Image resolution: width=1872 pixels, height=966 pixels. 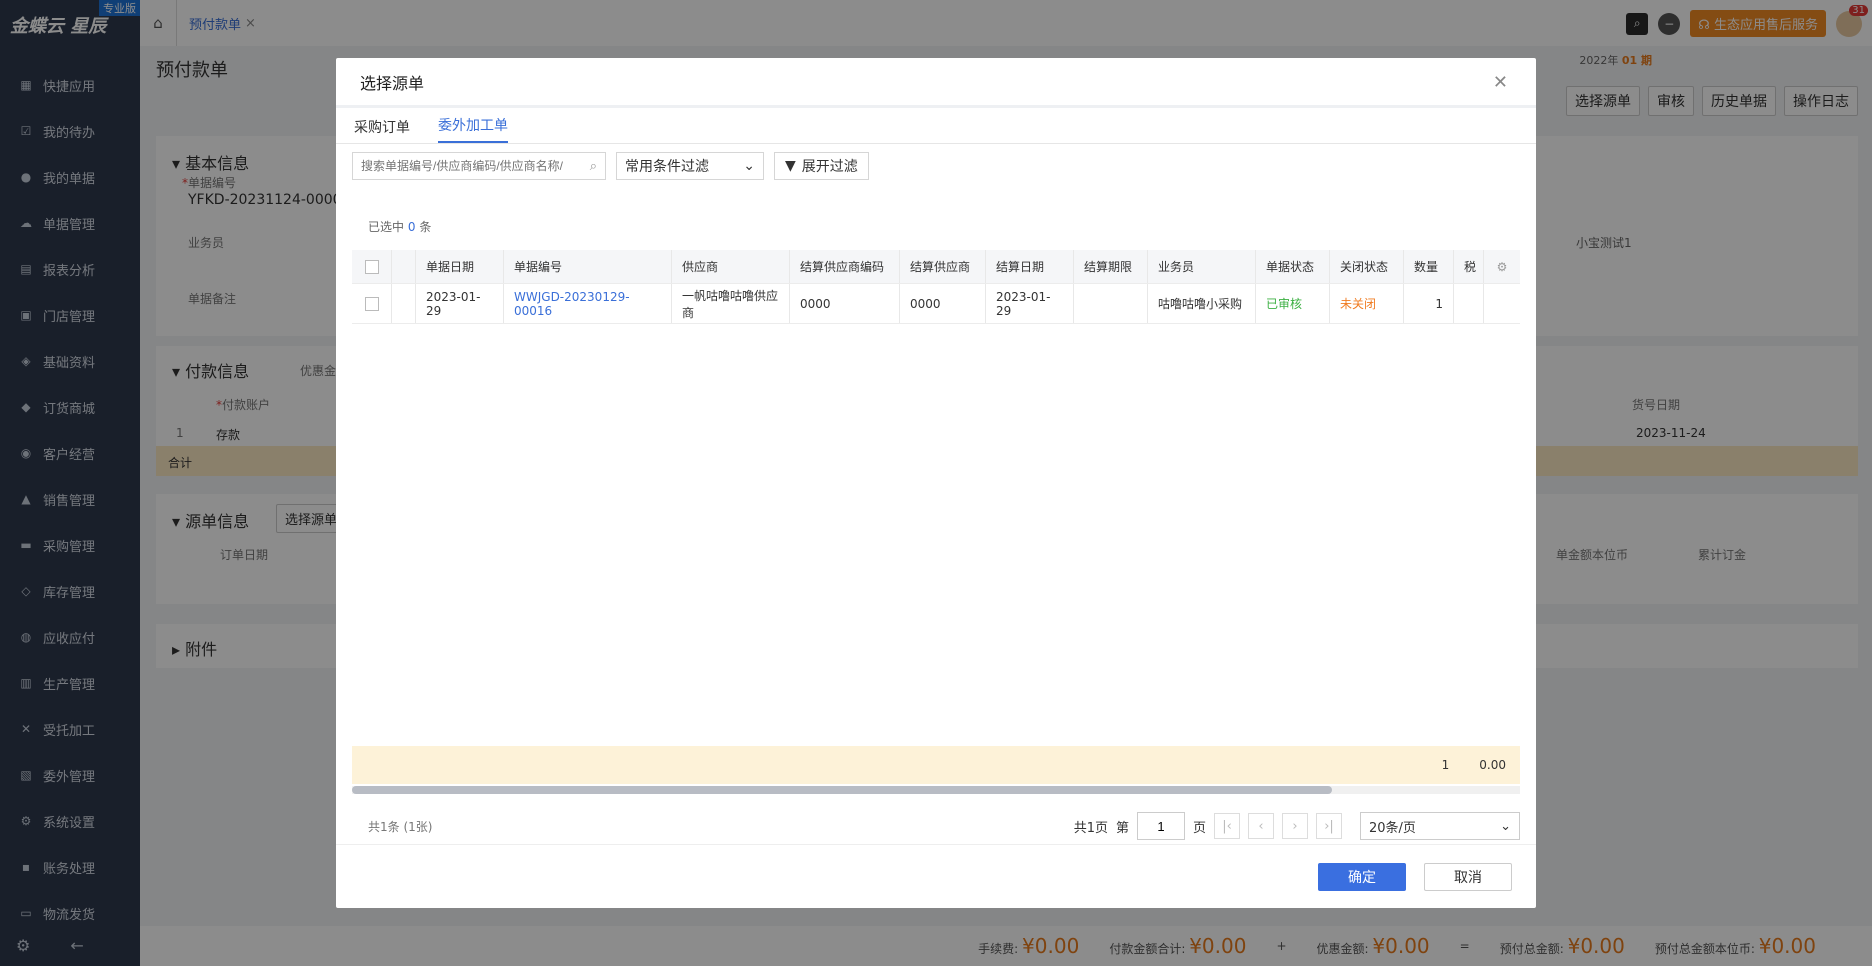 I want to click on close-icon: ✕, so click(x=1500, y=82).